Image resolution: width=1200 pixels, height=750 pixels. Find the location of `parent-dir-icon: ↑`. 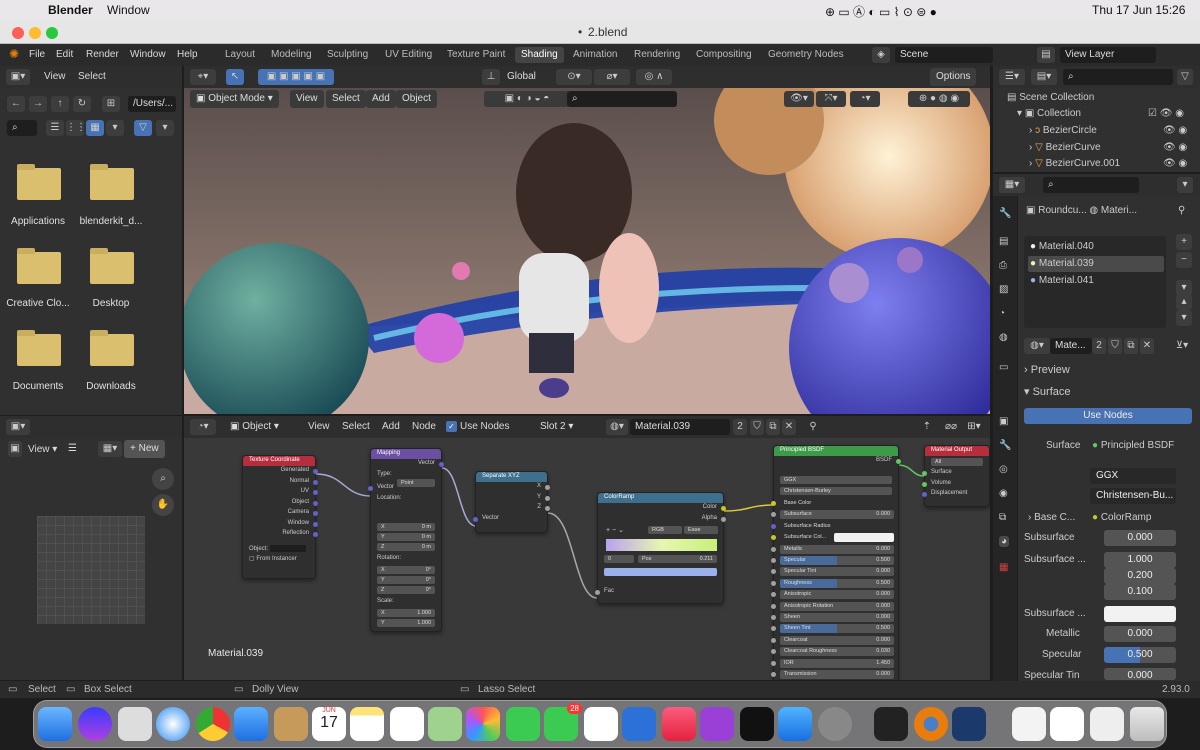

parent-dir-icon: ↑ is located at coordinates (60, 104).